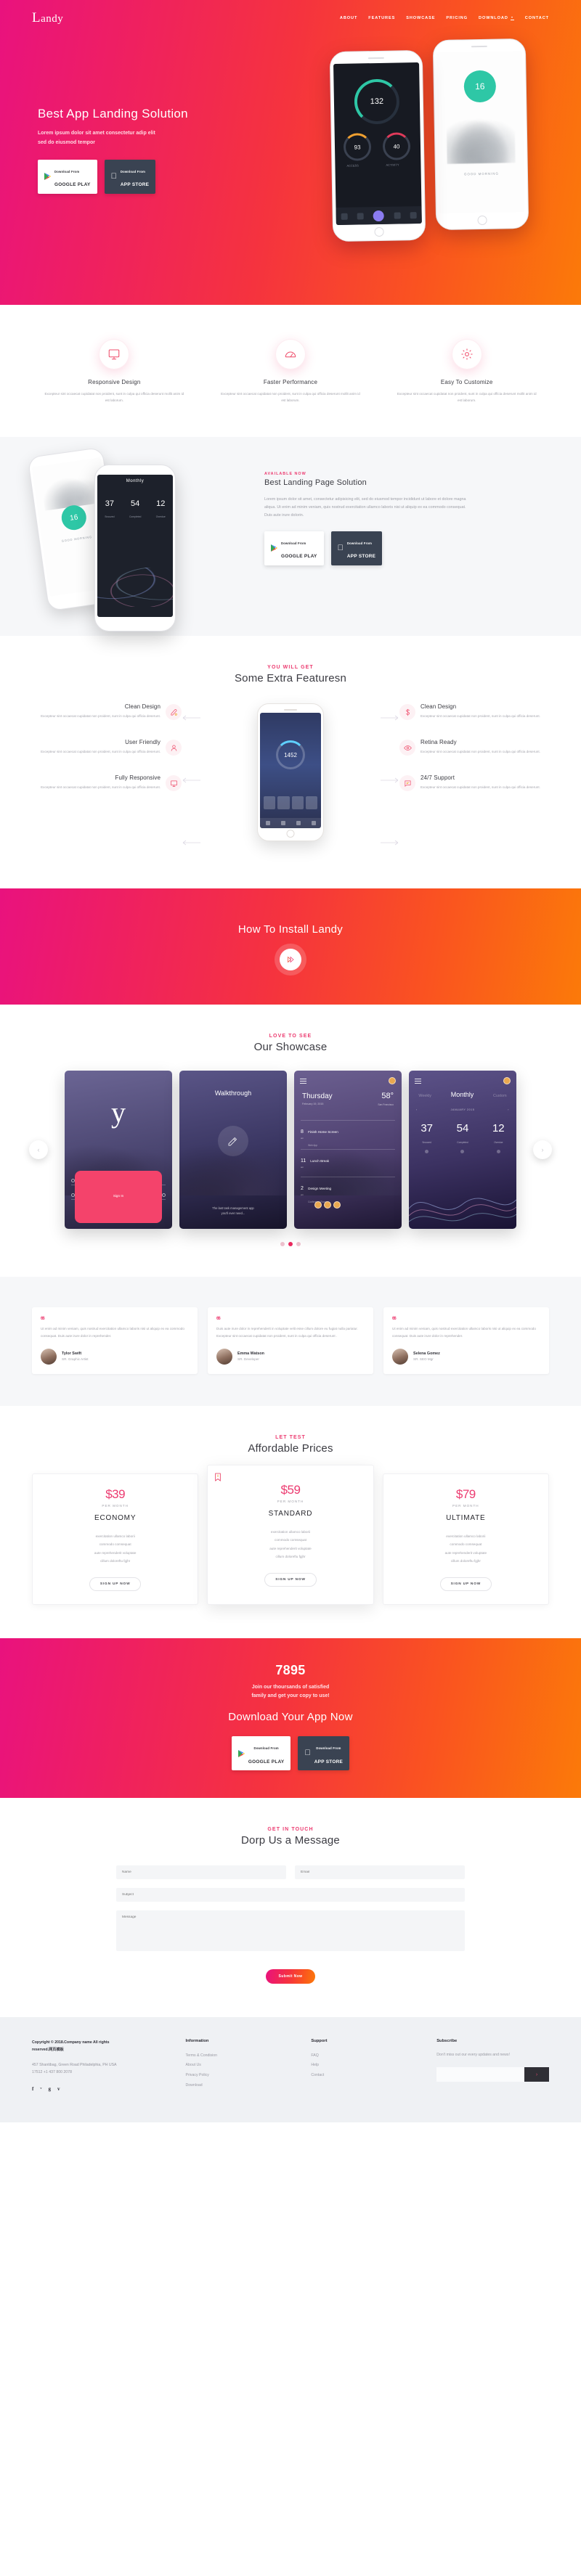 The width and height of the screenshot is (581, 2576). What do you see at coordinates (318, 1205) in the screenshot?
I see `avatar` at bounding box center [318, 1205].